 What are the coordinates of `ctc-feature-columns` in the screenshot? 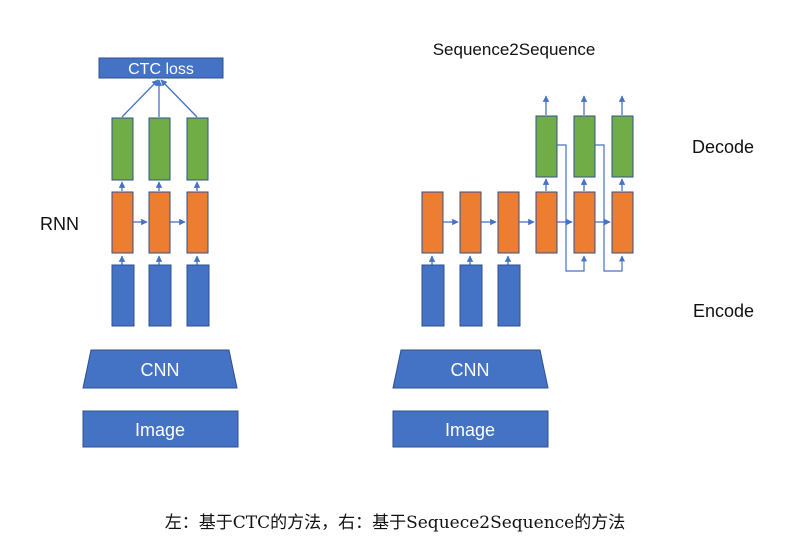 It's located at (160, 295).